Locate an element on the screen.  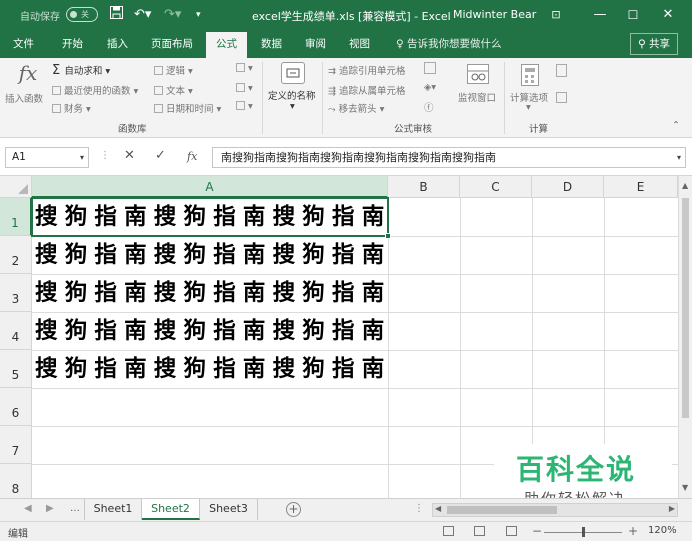
hscroll-thumb is located at coordinates (502, 510).